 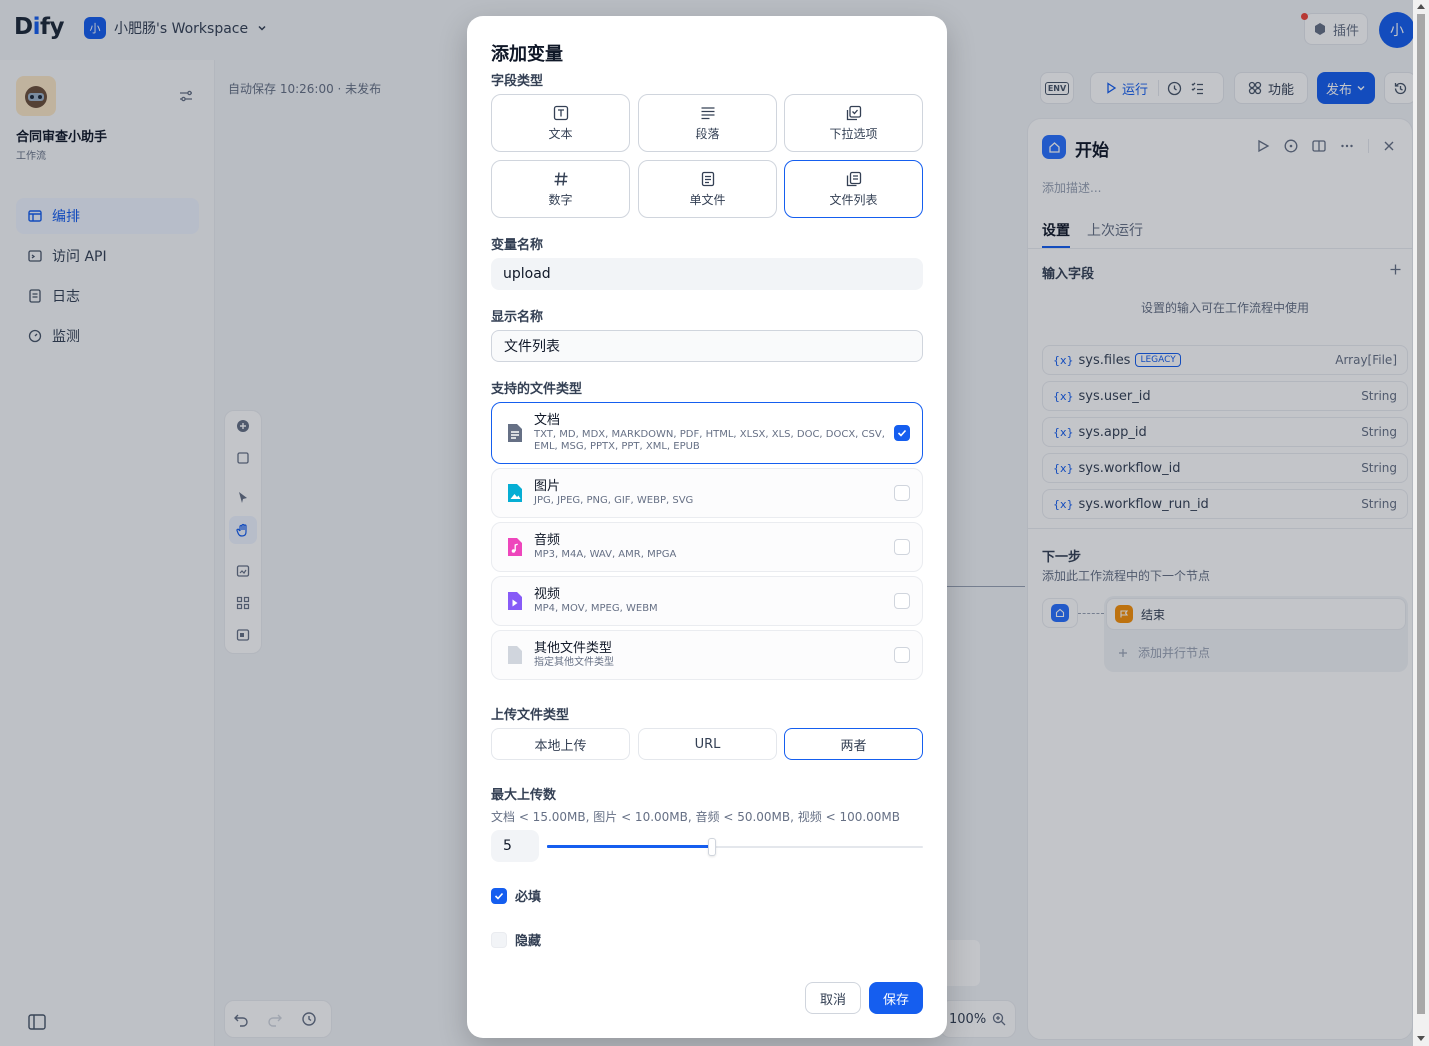 I want to click on supported-types-label: 支持的文件类型, so click(x=537, y=389).